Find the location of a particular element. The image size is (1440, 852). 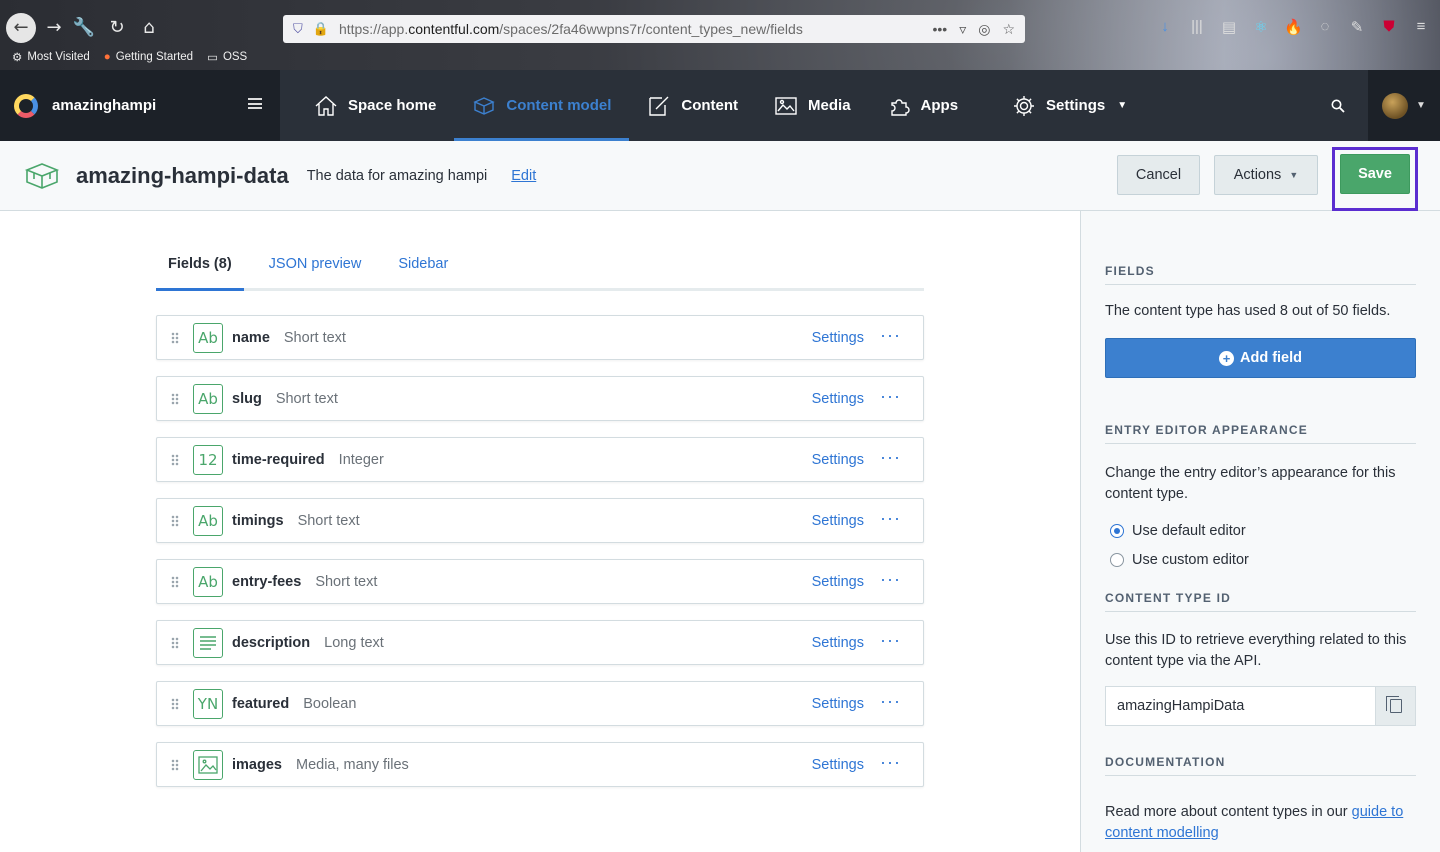

contentful-logo-icon is located at coordinates (26, 105).